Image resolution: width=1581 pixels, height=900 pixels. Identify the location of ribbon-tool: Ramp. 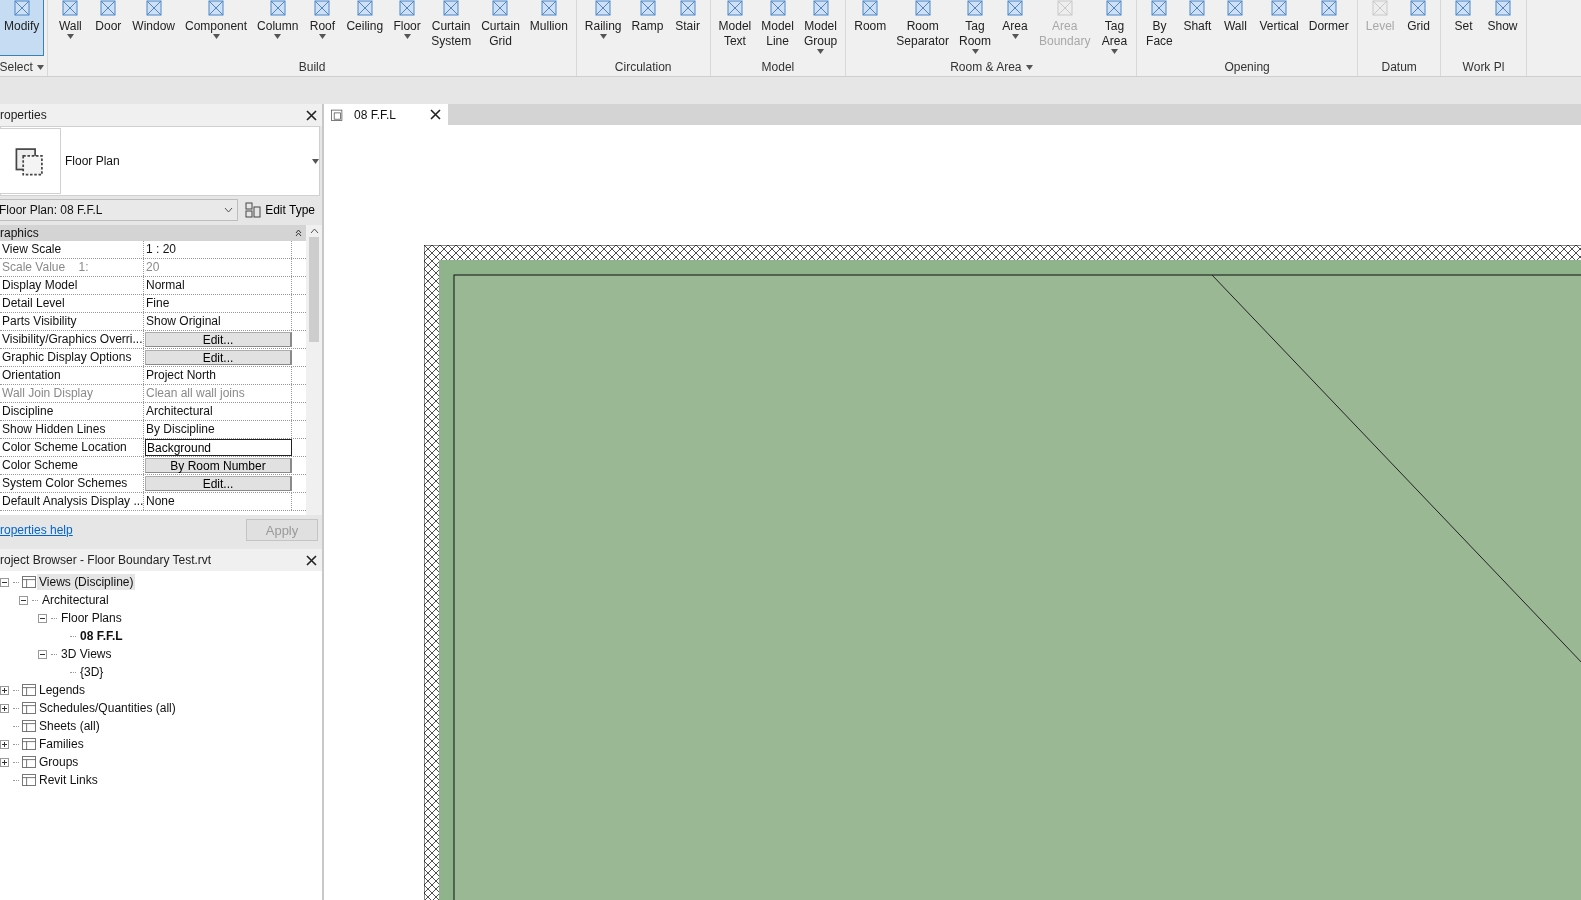
(647, 28).